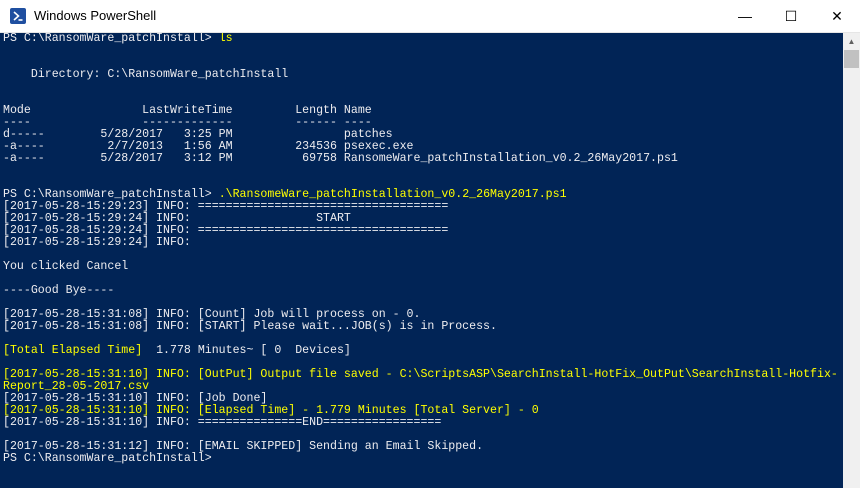 This screenshot has height=488, width=860. Describe the element at coordinates (420, 243) in the screenshot. I see `console-line: [2017-05-28-15:29:24] INFO:` at that location.